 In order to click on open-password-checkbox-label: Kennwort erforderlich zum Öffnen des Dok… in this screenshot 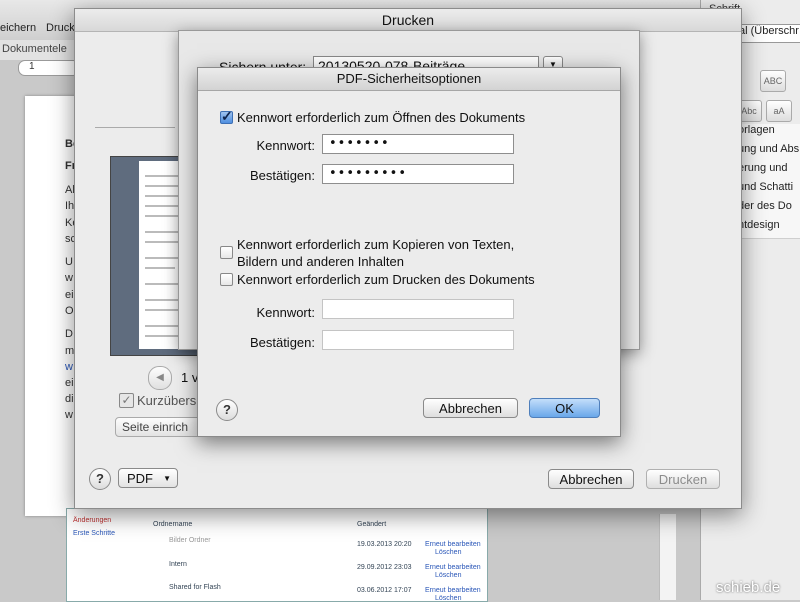, I will do `click(381, 117)`.